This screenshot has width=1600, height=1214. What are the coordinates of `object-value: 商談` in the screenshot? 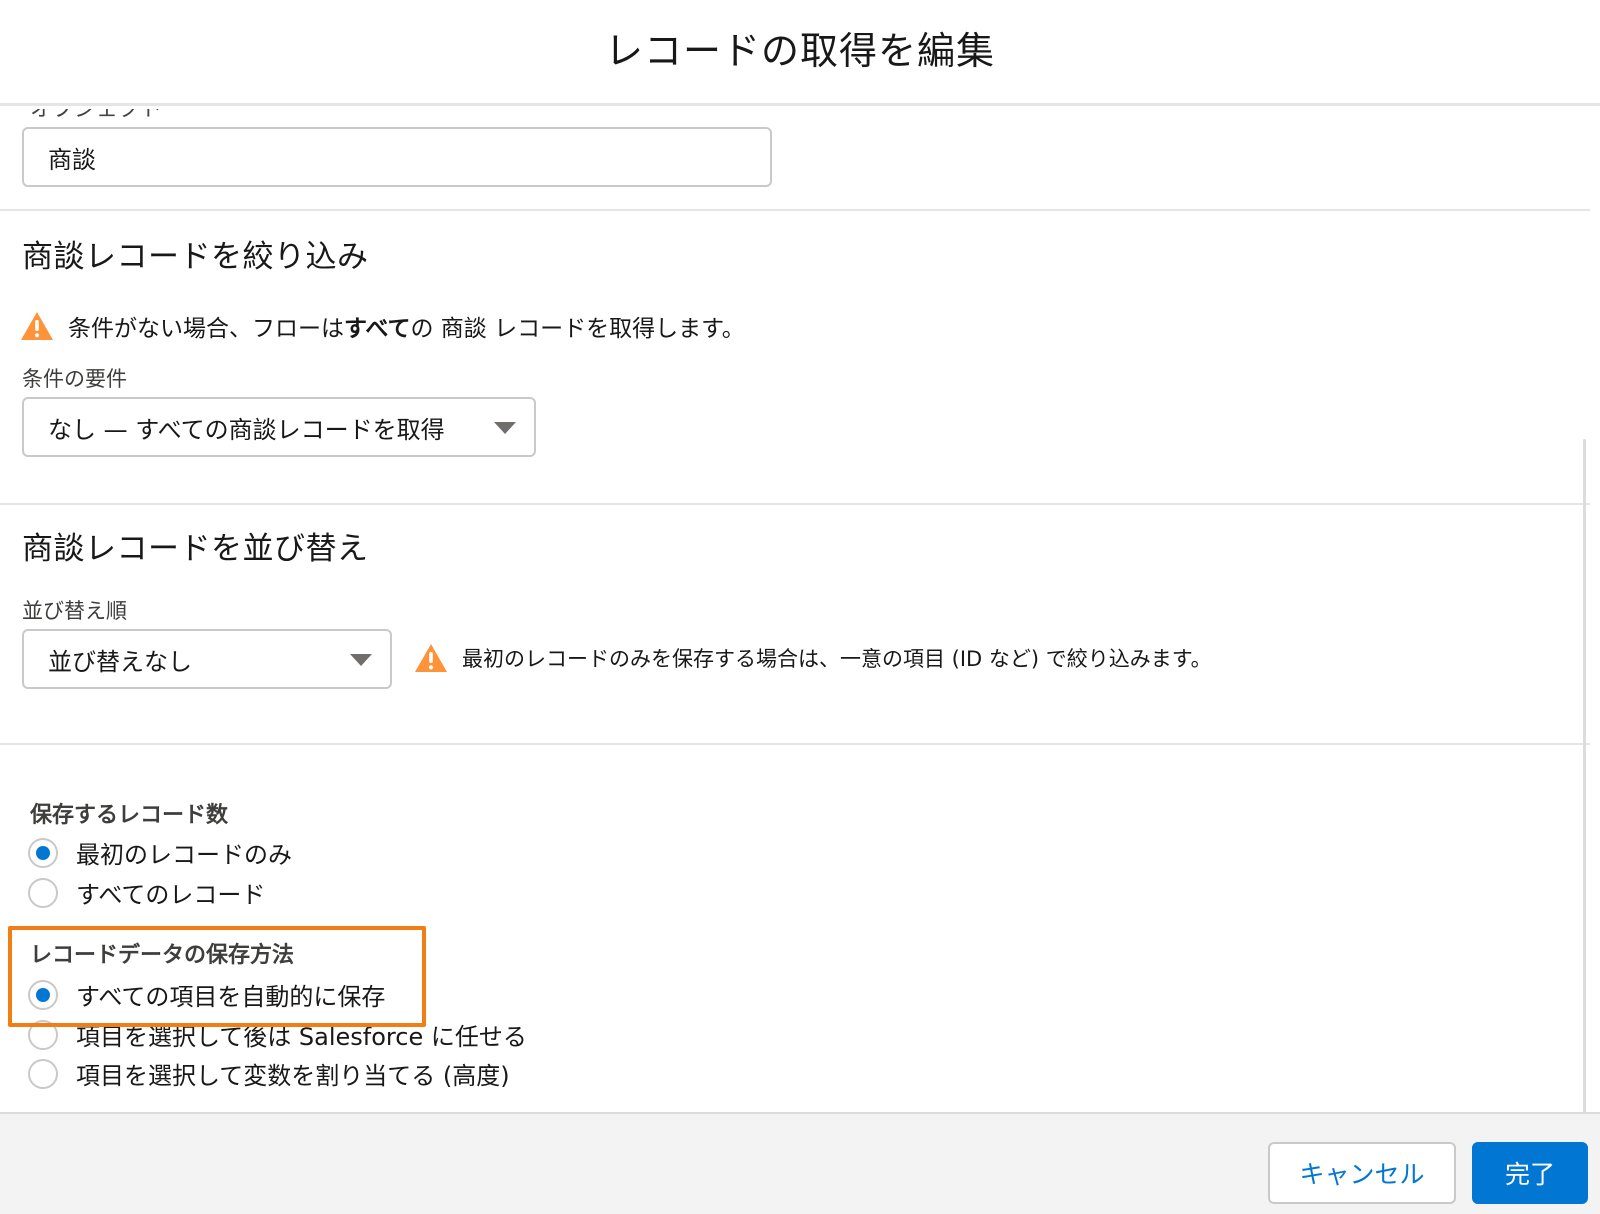 It's located at (72, 159).